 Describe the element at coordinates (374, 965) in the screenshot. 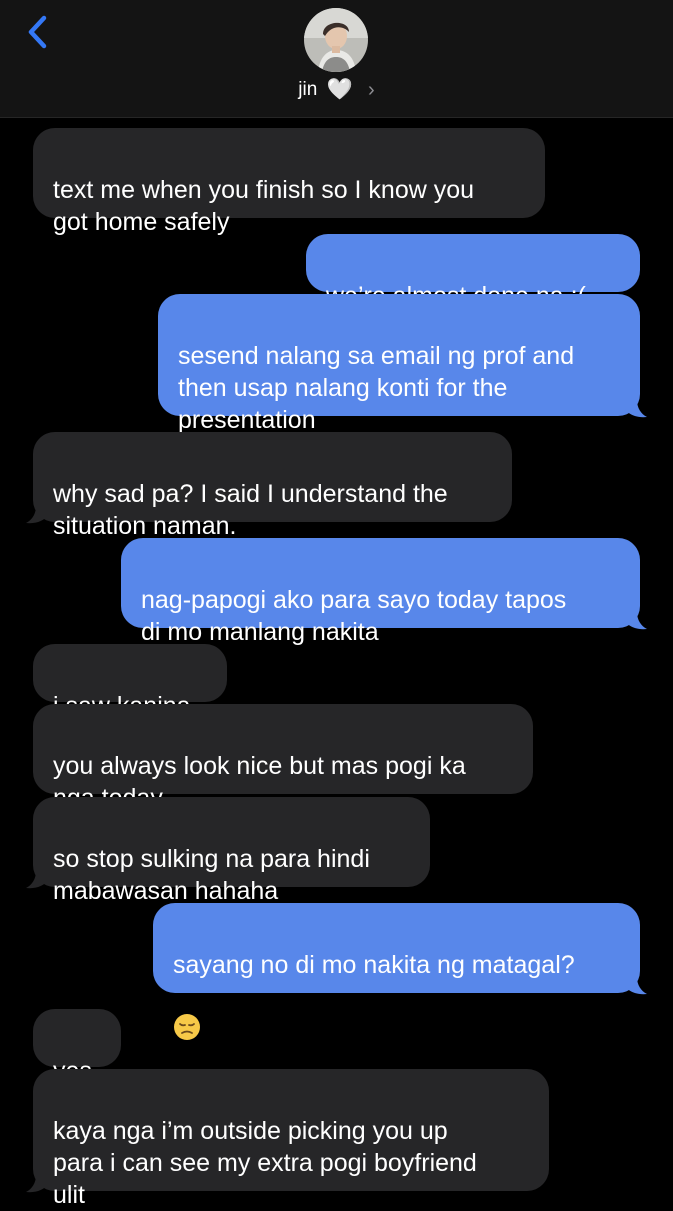

I see `message-text: sayang no di mo nakita ng matagal?` at that location.